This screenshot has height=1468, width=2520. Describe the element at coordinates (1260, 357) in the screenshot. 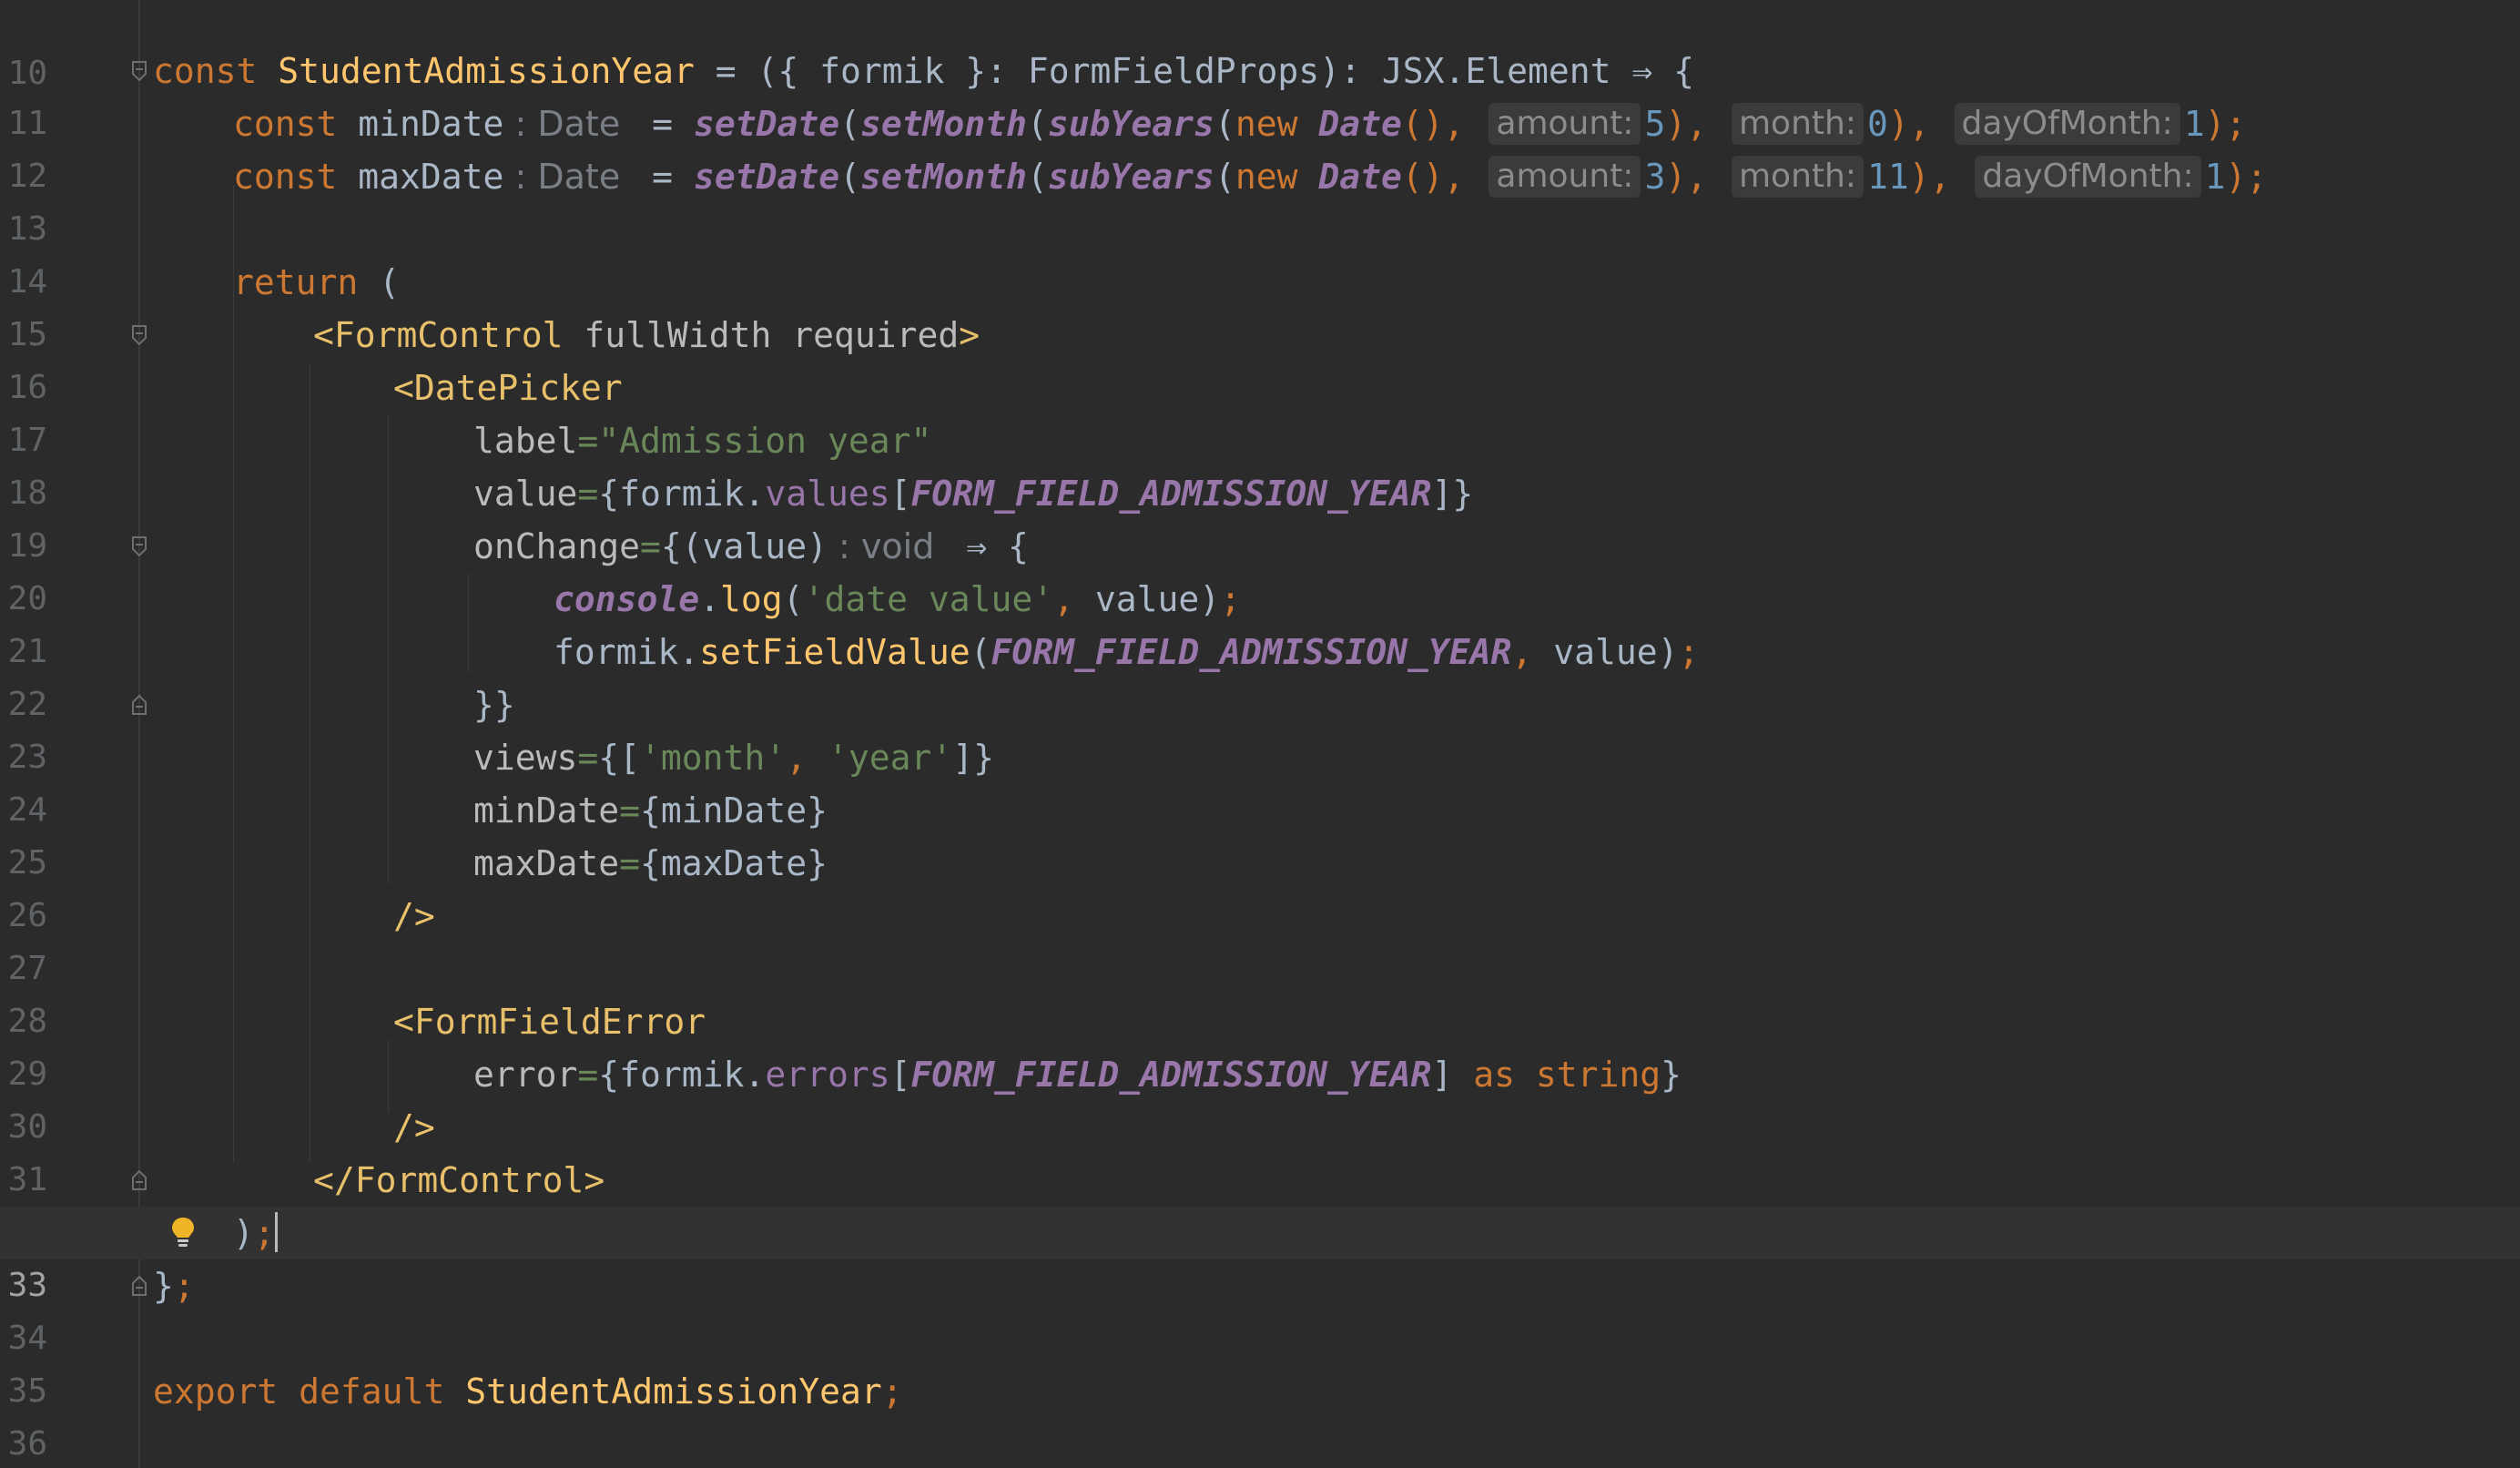

I see `code-line: 16 <FormControl fullWidth required>` at that location.